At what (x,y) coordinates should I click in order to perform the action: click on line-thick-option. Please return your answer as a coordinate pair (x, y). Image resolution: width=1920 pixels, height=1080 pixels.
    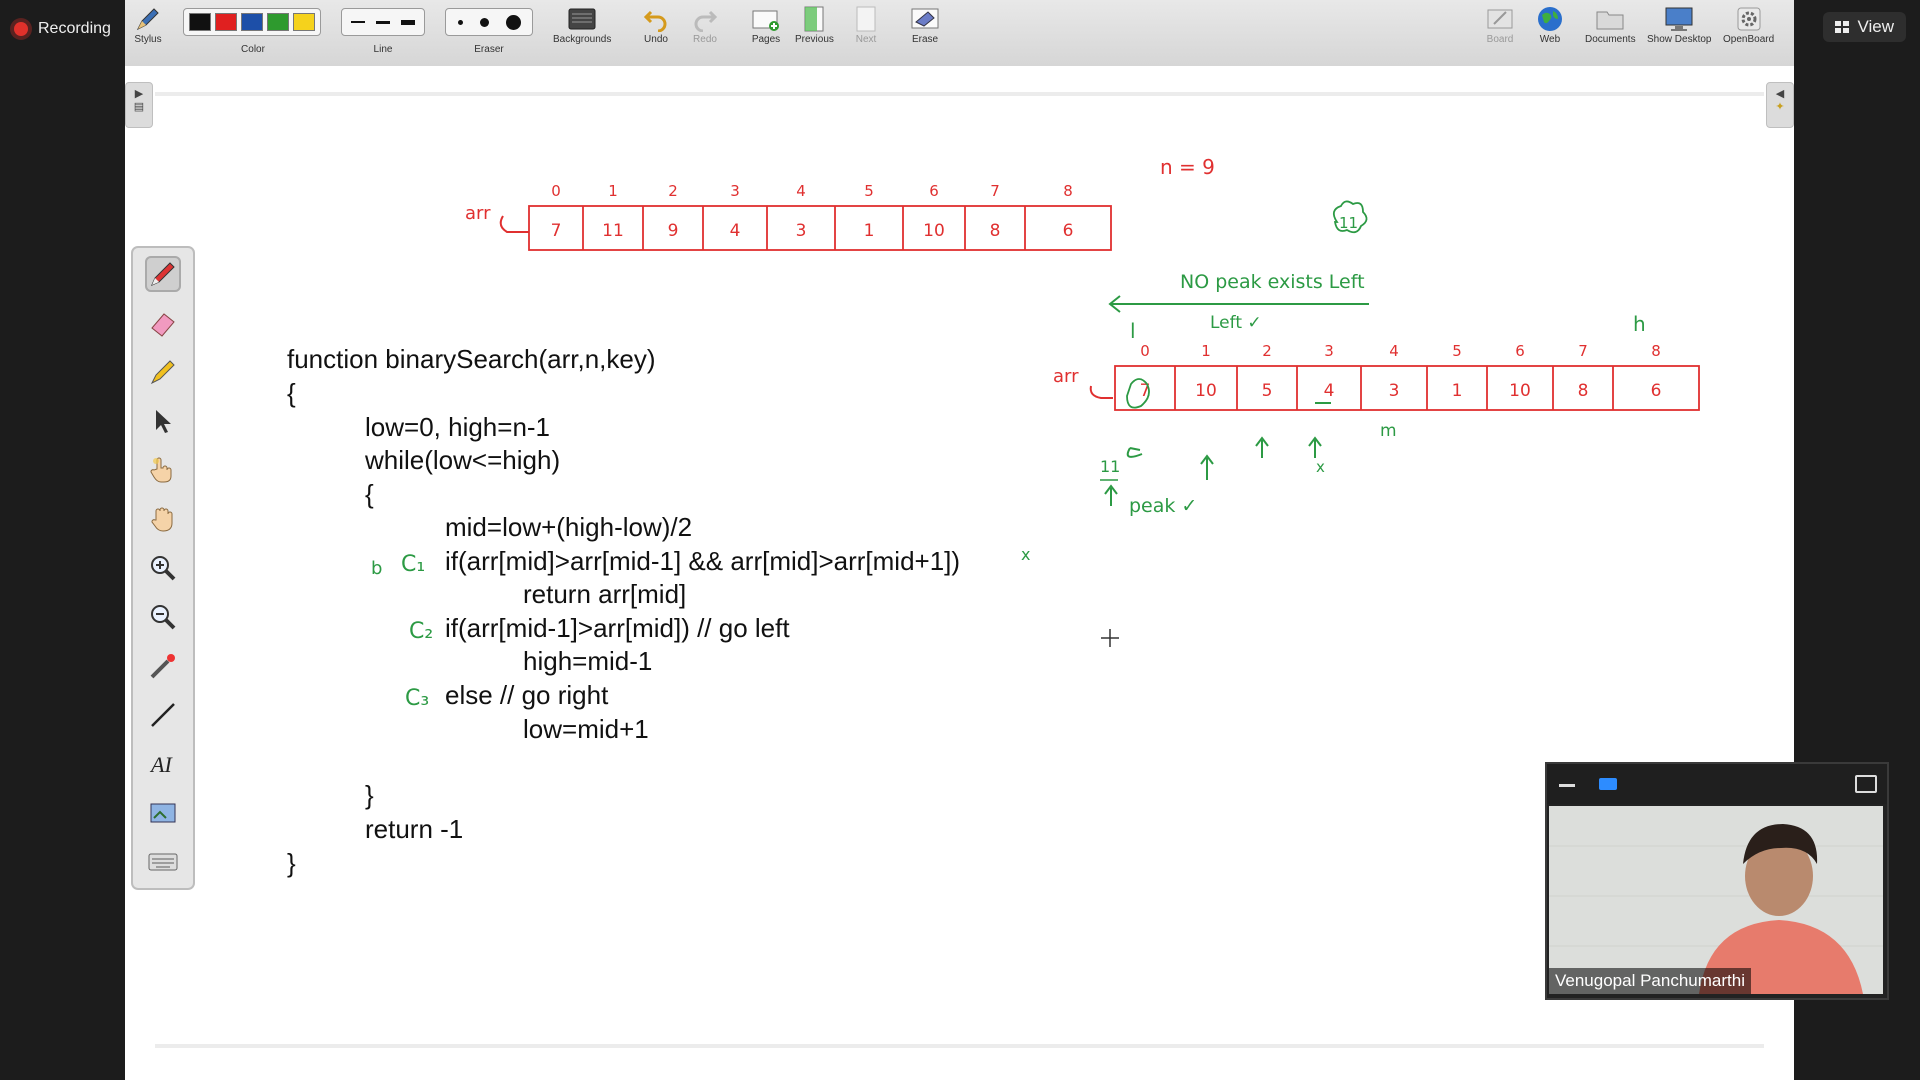
    Looking at the image, I should click on (408, 22).